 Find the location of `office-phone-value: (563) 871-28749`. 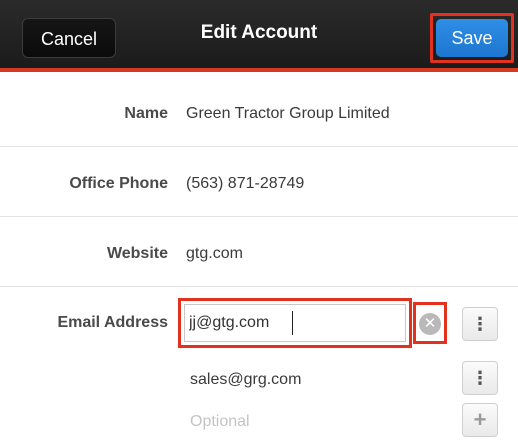

office-phone-value: (563) 871-28749 is located at coordinates (245, 184).